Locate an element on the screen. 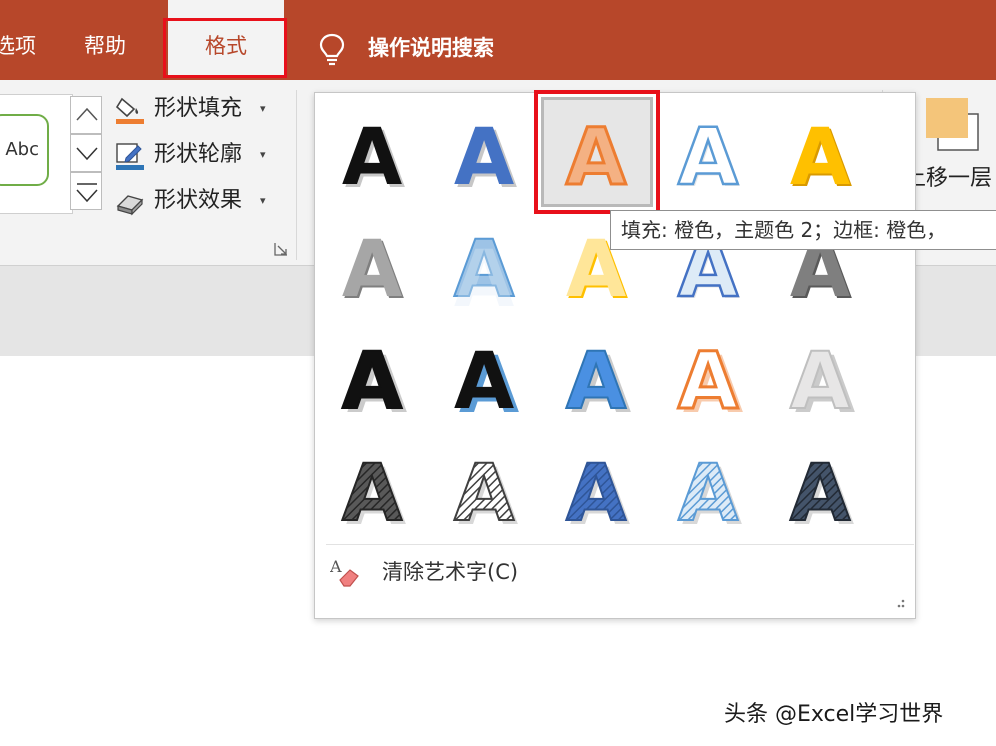 This screenshot has width=996, height=746. wordart-white-fill-blue-outline: AA is located at coordinates (708, 156).